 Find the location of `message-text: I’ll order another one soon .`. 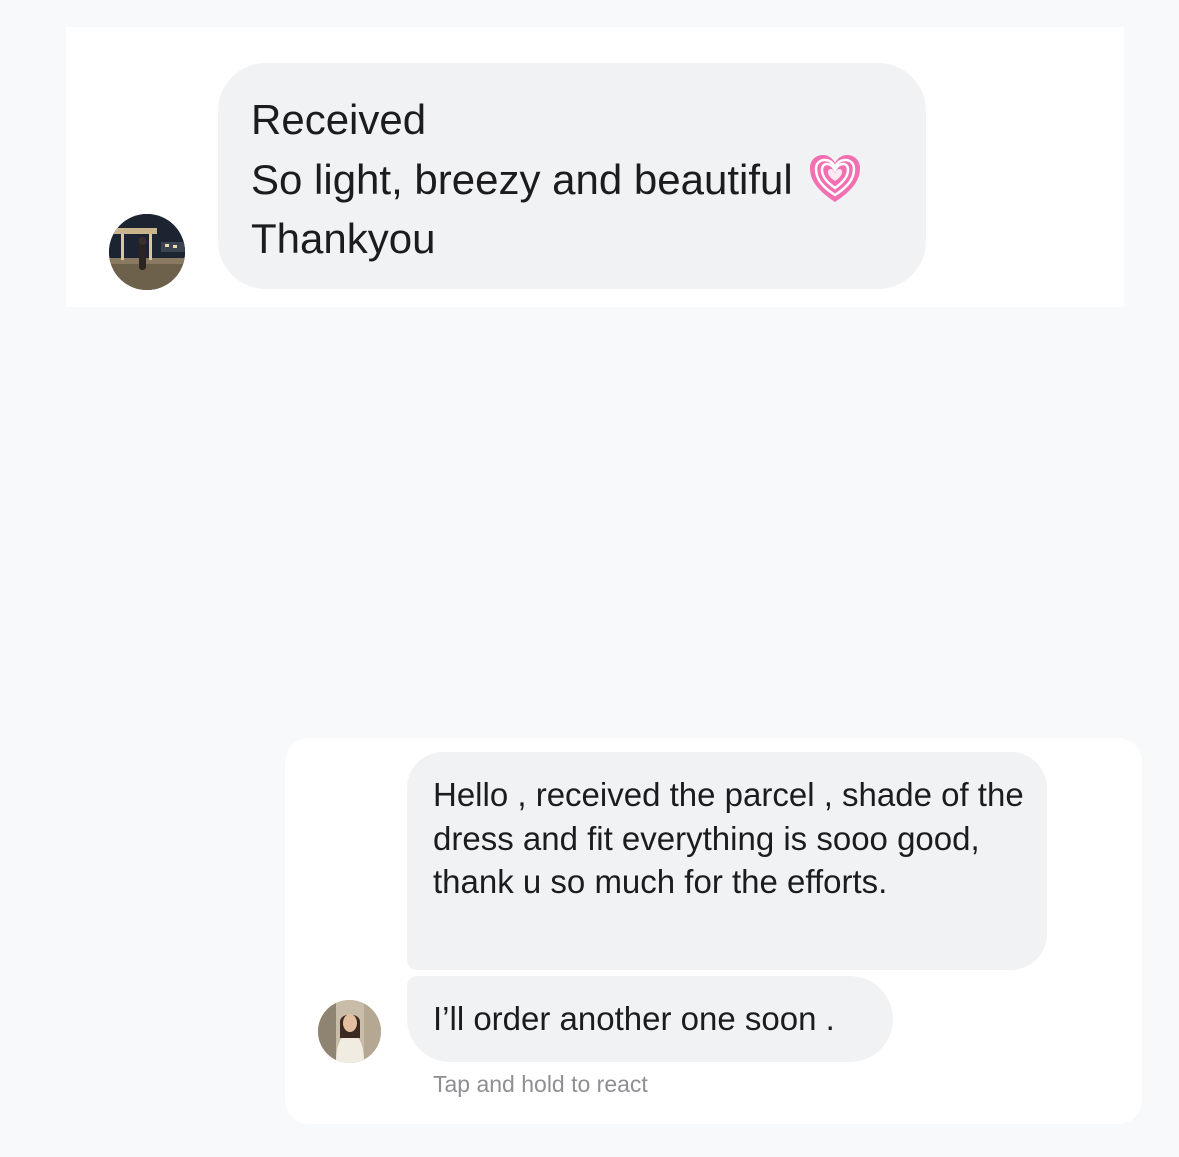

message-text: I’ll order another one soon . is located at coordinates (634, 1018).